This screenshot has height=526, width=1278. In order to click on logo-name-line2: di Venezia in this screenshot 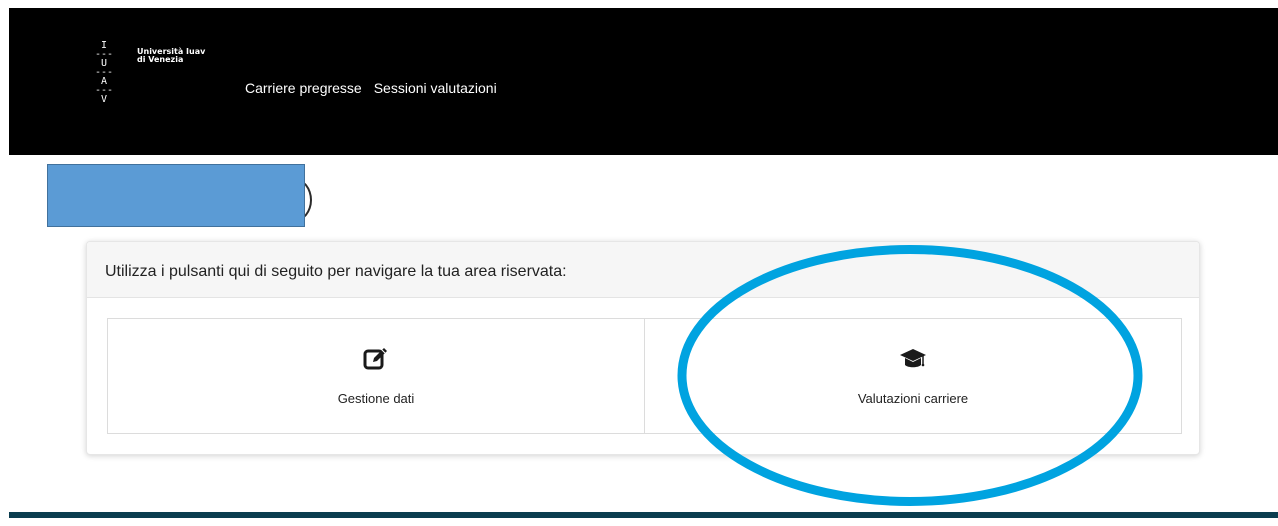, I will do `click(160, 59)`.